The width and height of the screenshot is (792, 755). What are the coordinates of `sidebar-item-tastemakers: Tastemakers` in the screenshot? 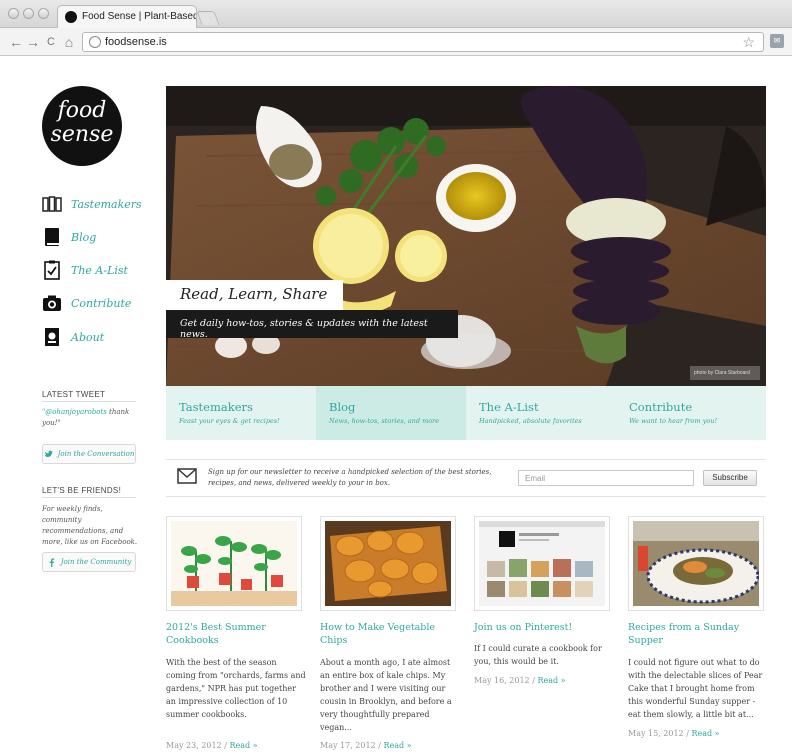 It's located at (92, 204).